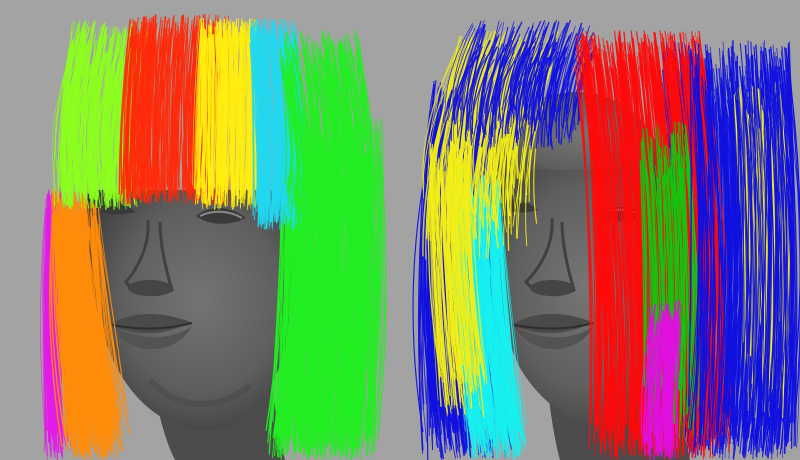 Image resolution: width=800 pixels, height=460 pixels. Describe the element at coordinates (191, 310) in the screenshot. I see `left-face` at that location.